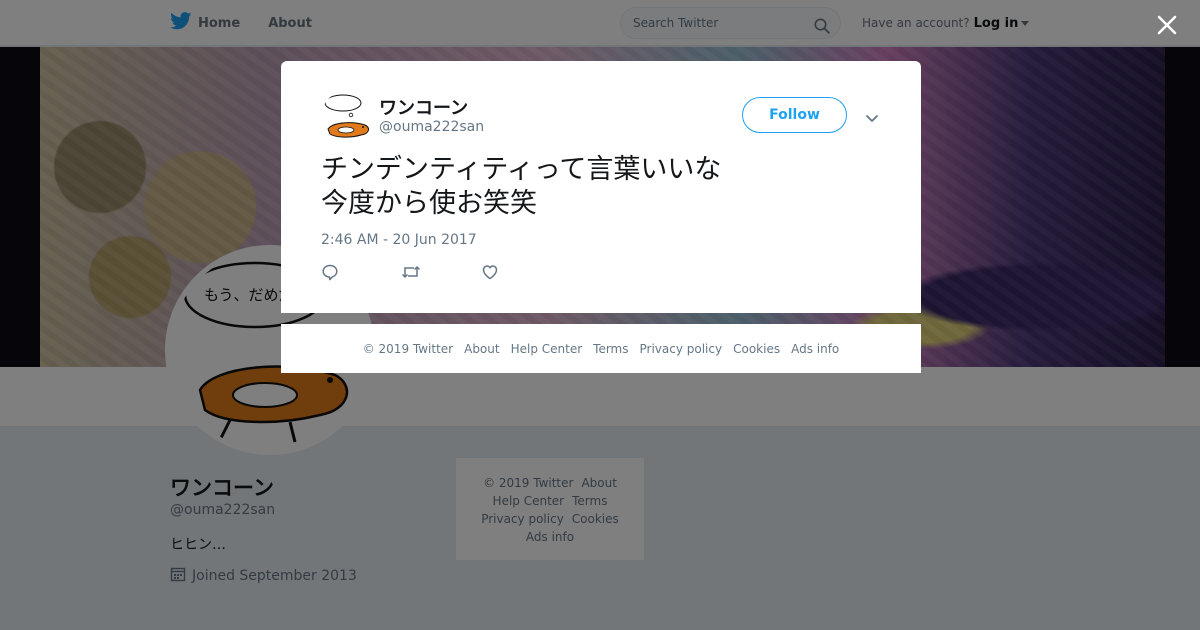  I want to click on retweet-icon, so click(441, 274).